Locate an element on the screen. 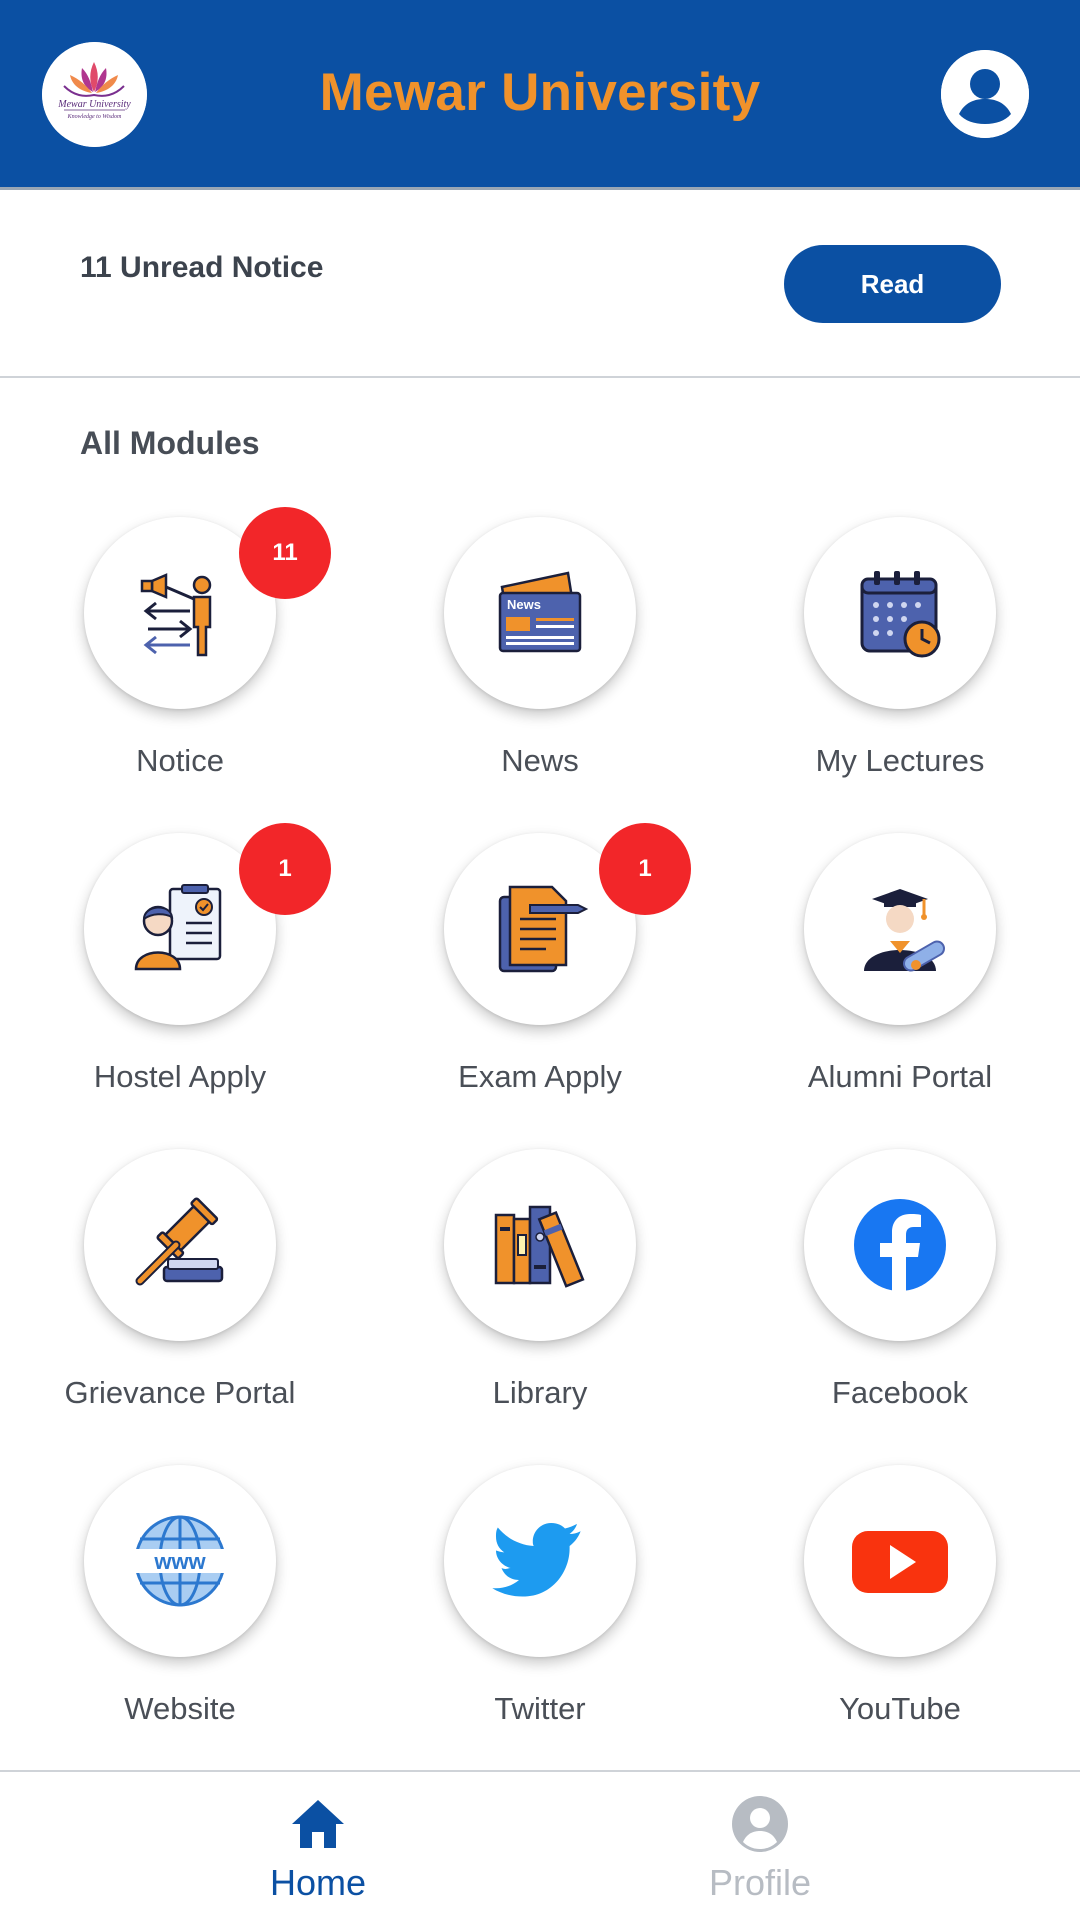 The height and width of the screenshot is (1920, 1080). news-icon: News is located at coordinates (540, 612).